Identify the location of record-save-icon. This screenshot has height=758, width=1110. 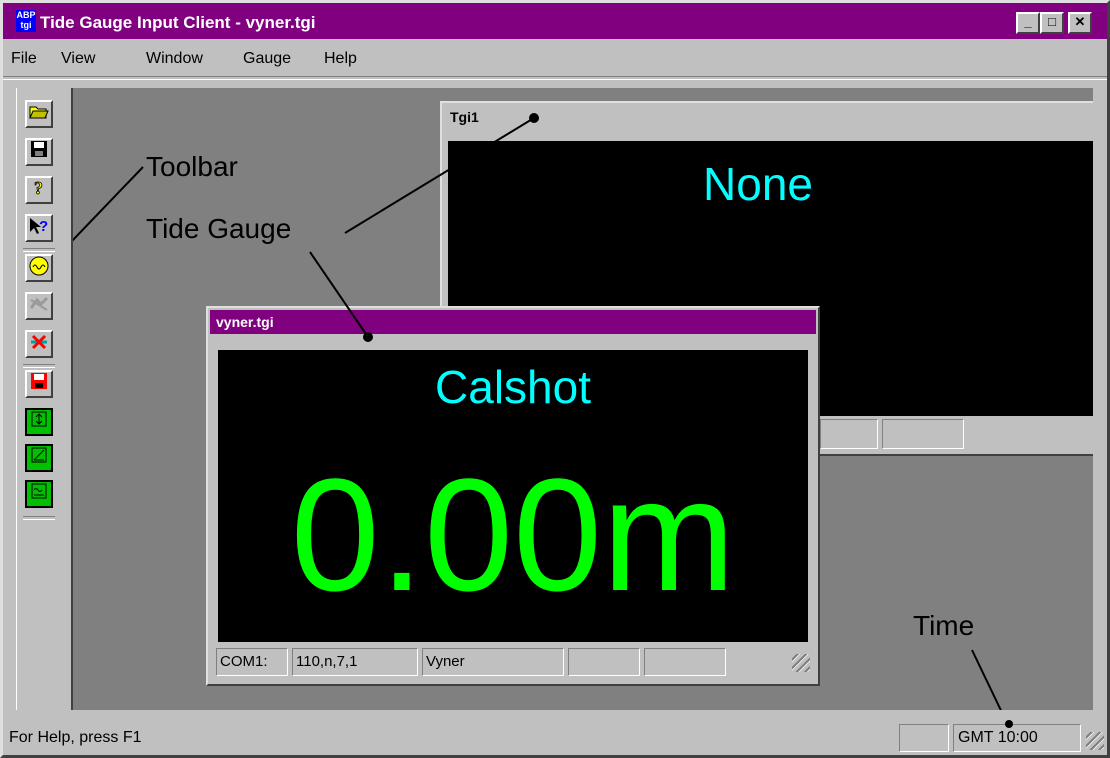
(39, 384).